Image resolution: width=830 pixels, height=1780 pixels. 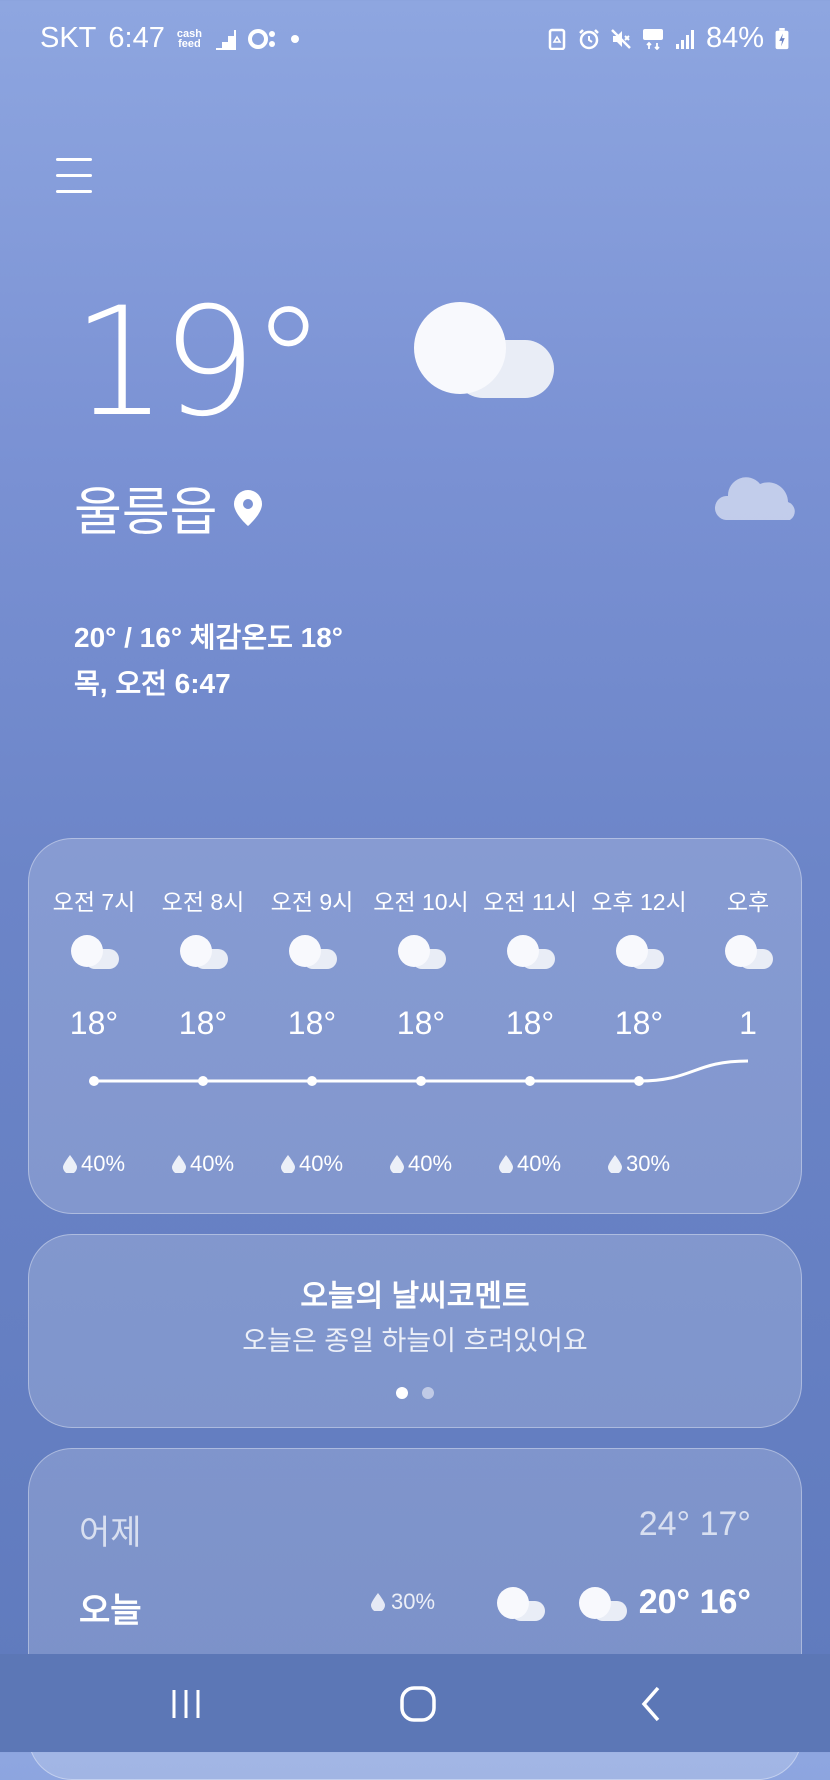 What do you see at coordinates (734, 38) in the screenshot?
I see `battery-percent: 84%` at bounding box center [734, 38].